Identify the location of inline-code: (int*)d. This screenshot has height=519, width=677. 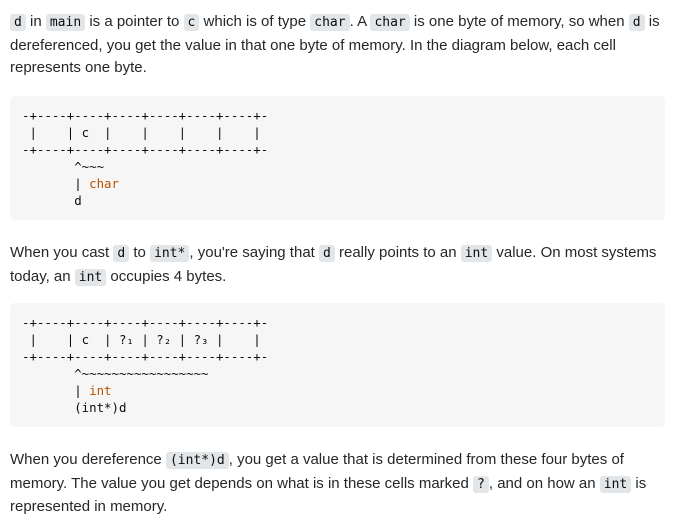
(197, 460).